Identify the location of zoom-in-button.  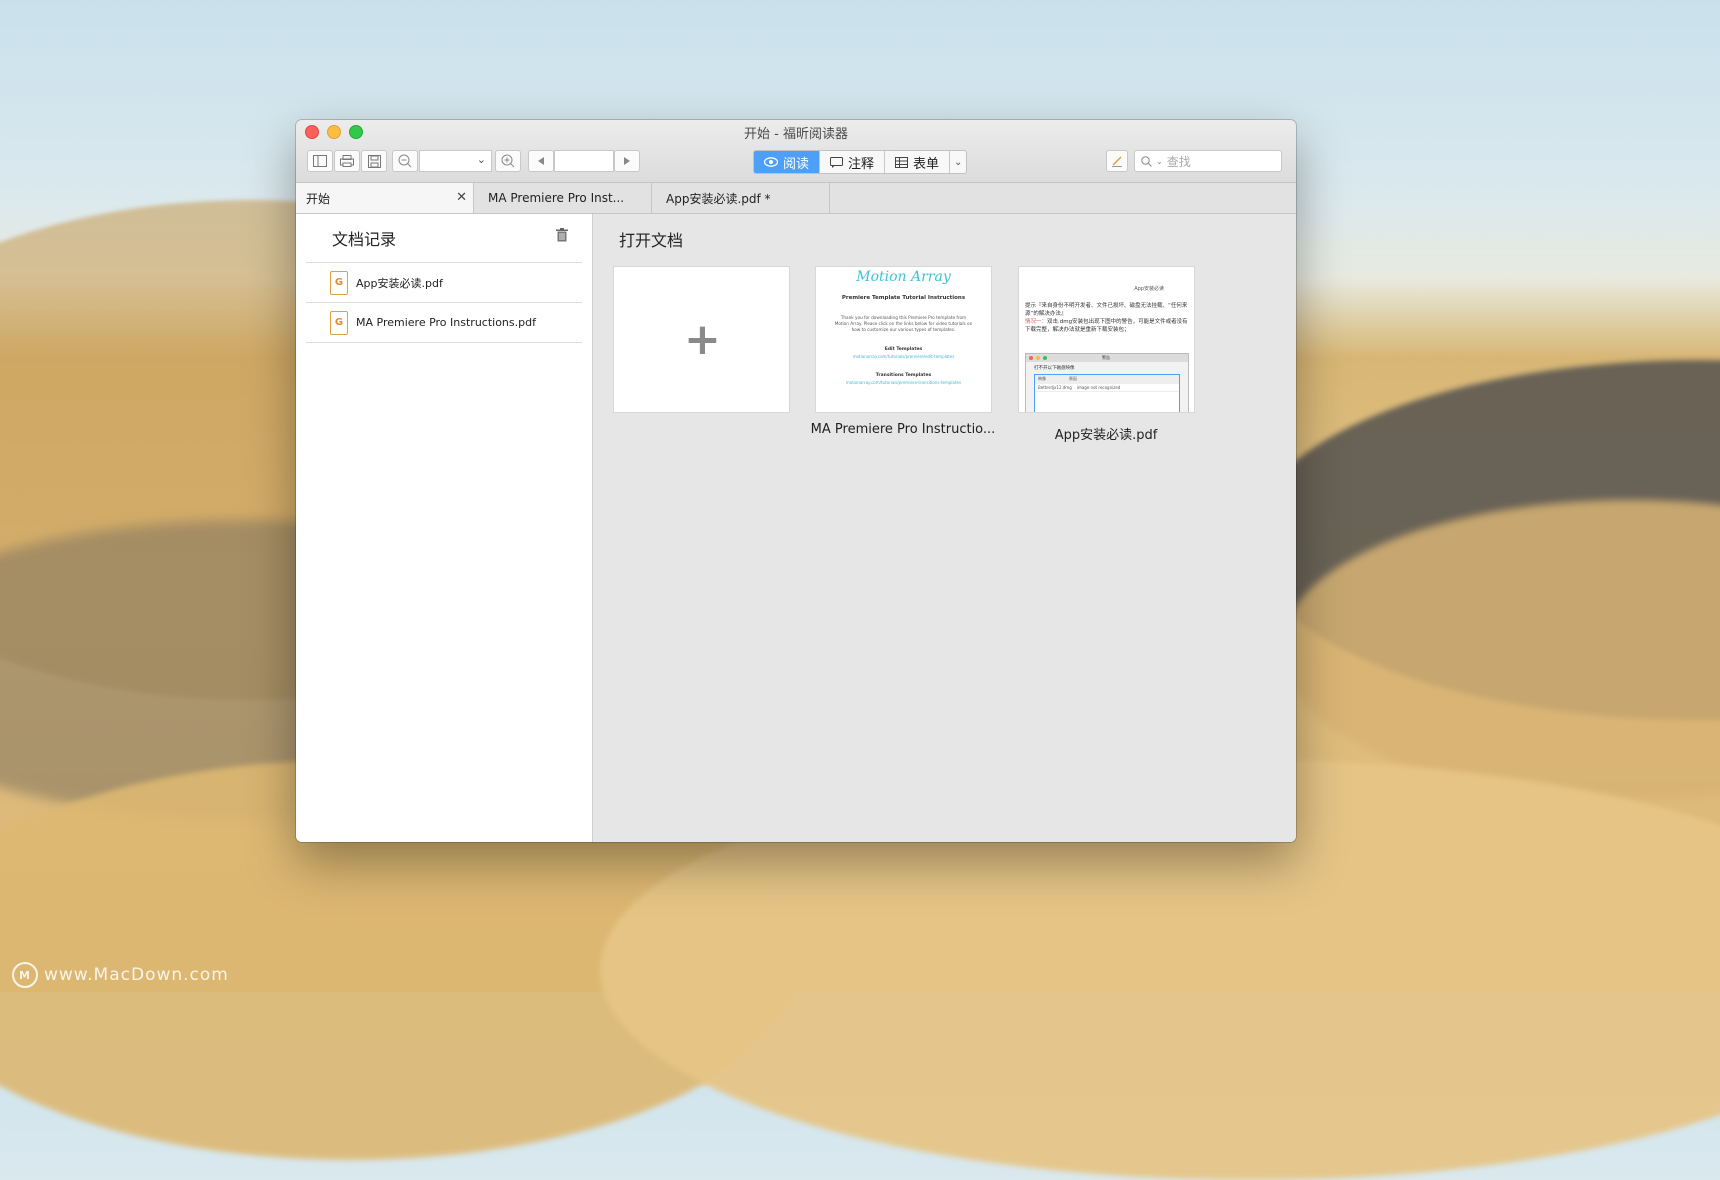
(508, 161).